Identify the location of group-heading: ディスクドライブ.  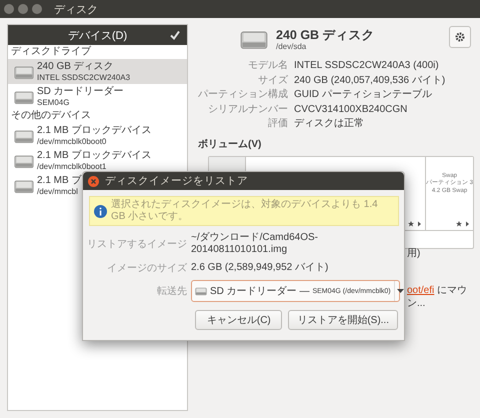
(51, 52).